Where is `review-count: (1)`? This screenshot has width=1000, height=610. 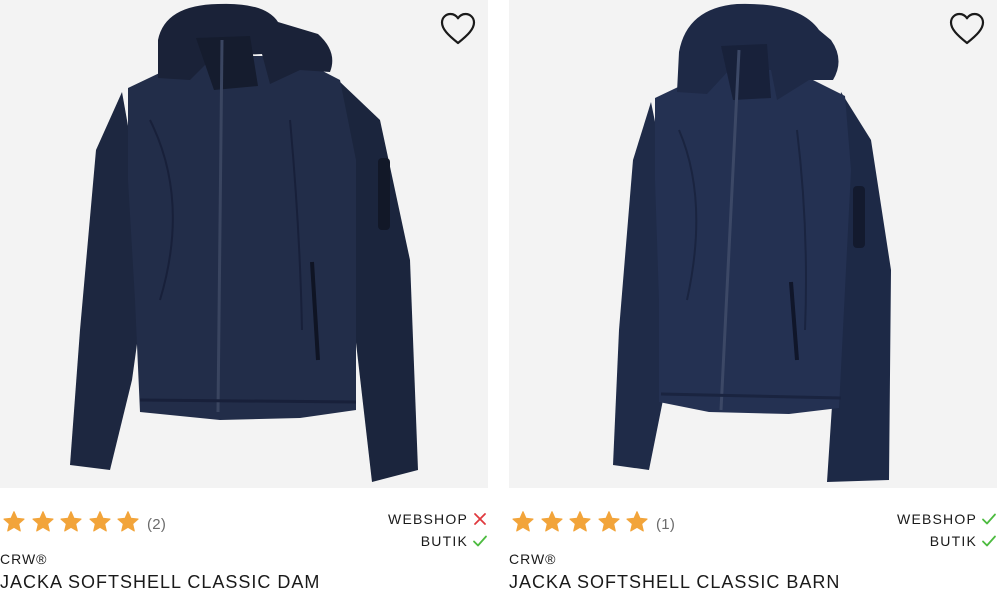
review-count: (1) is located at coordinates (665, 524).